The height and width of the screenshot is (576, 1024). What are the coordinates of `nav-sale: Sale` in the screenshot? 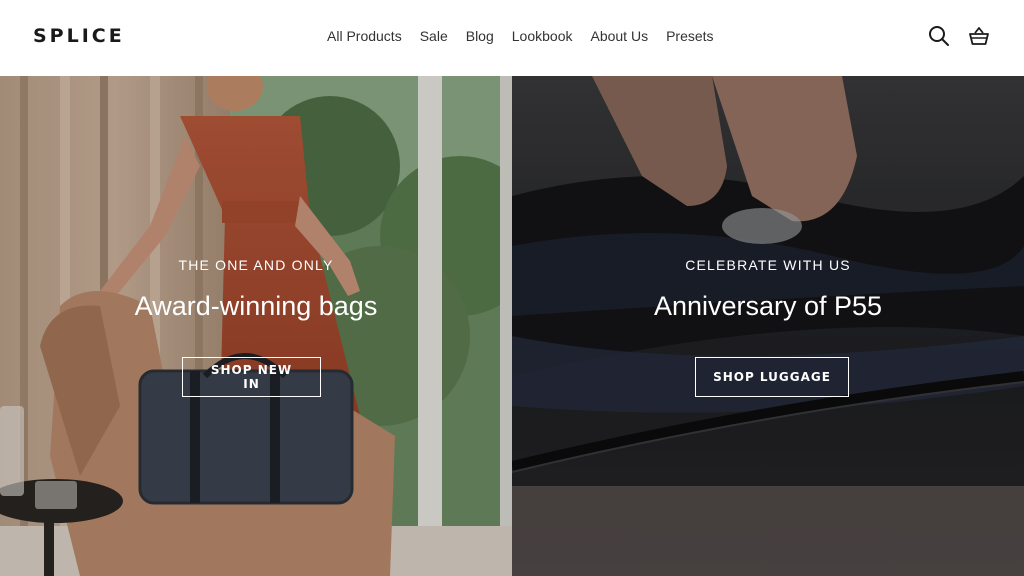 It's located at (434, 36).